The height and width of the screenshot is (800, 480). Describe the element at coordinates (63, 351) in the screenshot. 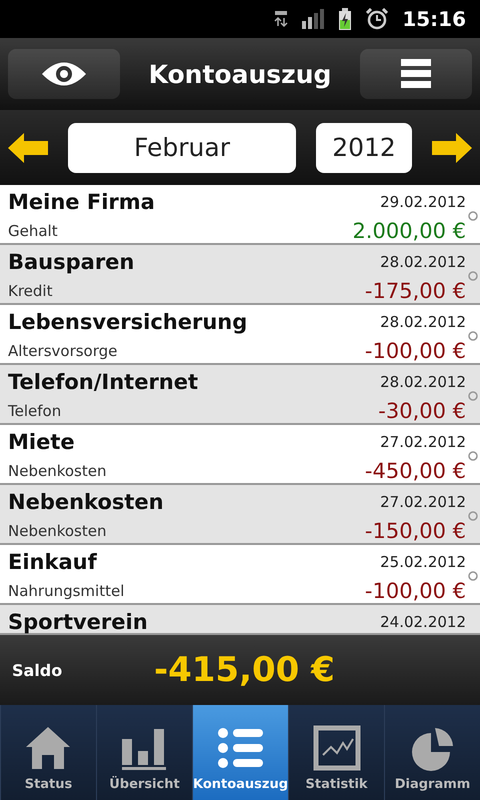

I see `category-label: Altersvorsorge` at that location.